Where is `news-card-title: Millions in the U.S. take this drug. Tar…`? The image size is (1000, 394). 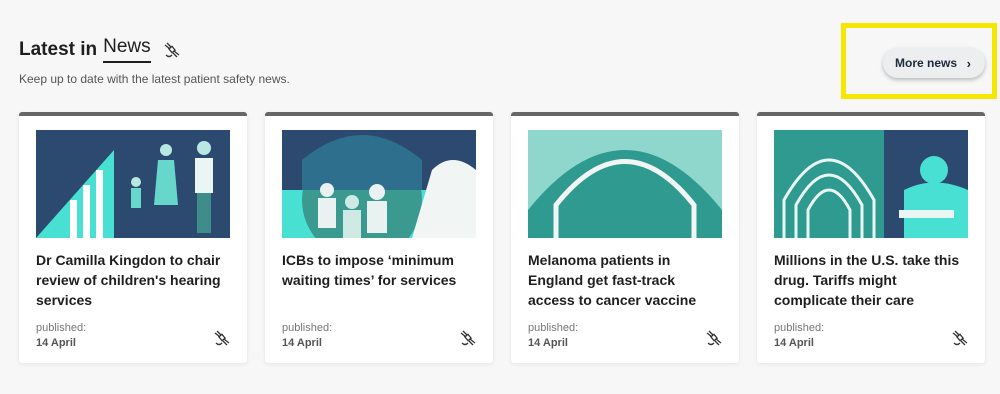
news-card-title: Millions in the U.S. take this drug. Tar… is located at coordinates (872, 280).